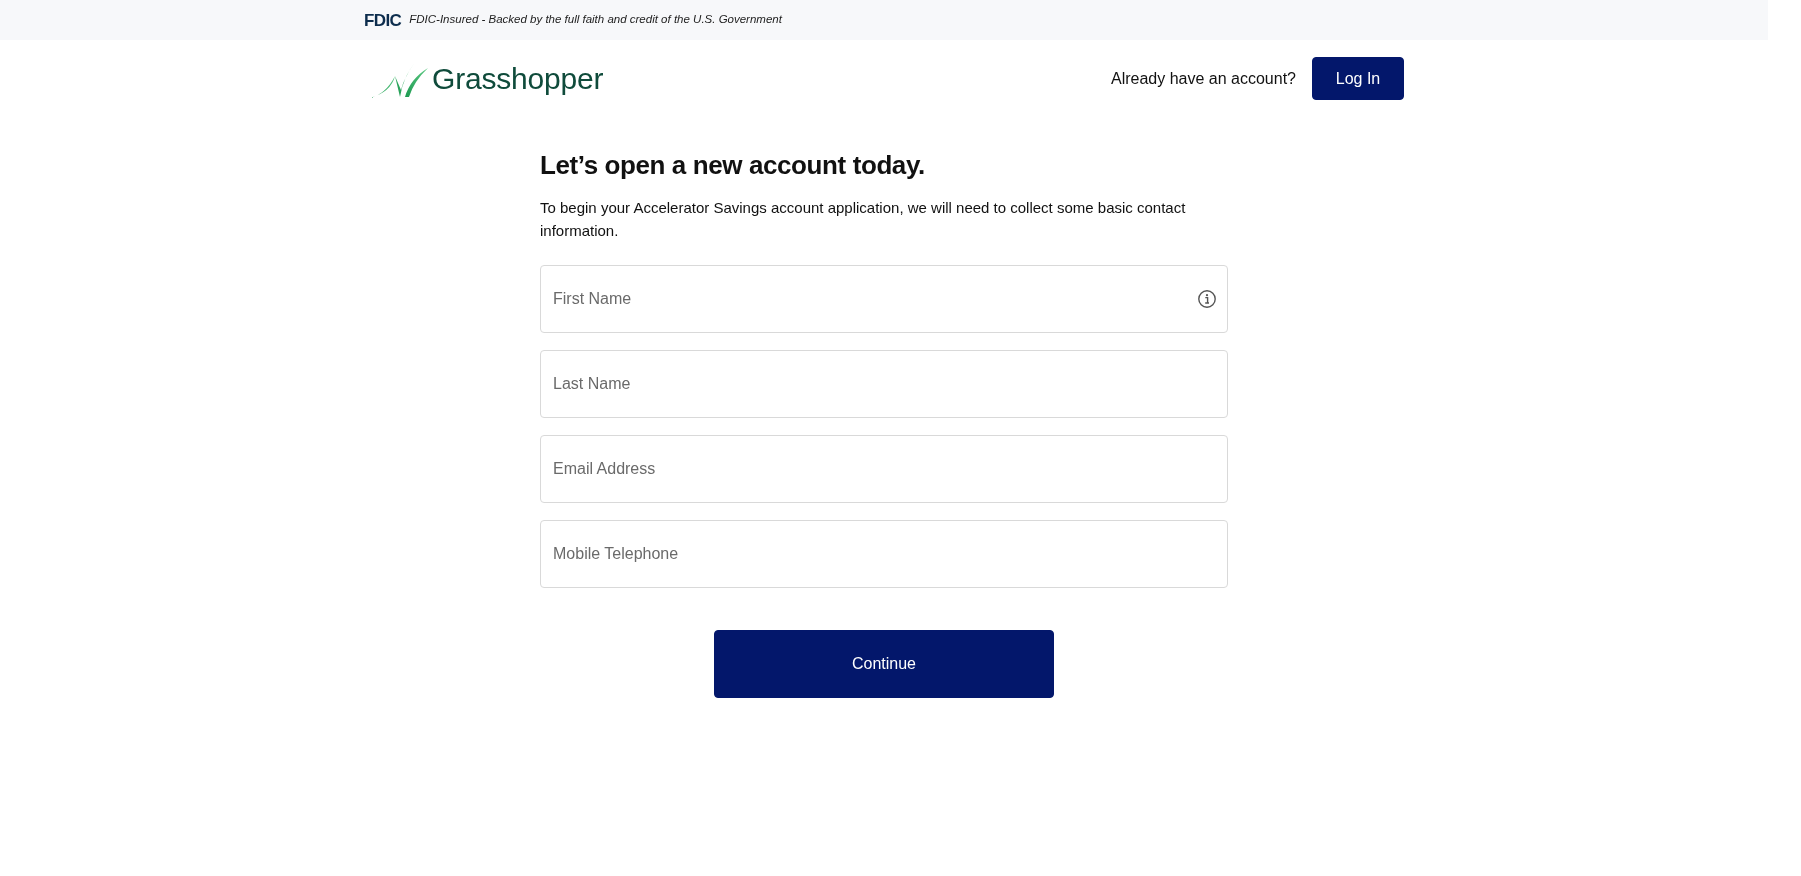  What do you see at coordinates (1203, 78) in the screenshot?
I see `account-prompt: Already have an account?` at bounding box center [1203, 78].